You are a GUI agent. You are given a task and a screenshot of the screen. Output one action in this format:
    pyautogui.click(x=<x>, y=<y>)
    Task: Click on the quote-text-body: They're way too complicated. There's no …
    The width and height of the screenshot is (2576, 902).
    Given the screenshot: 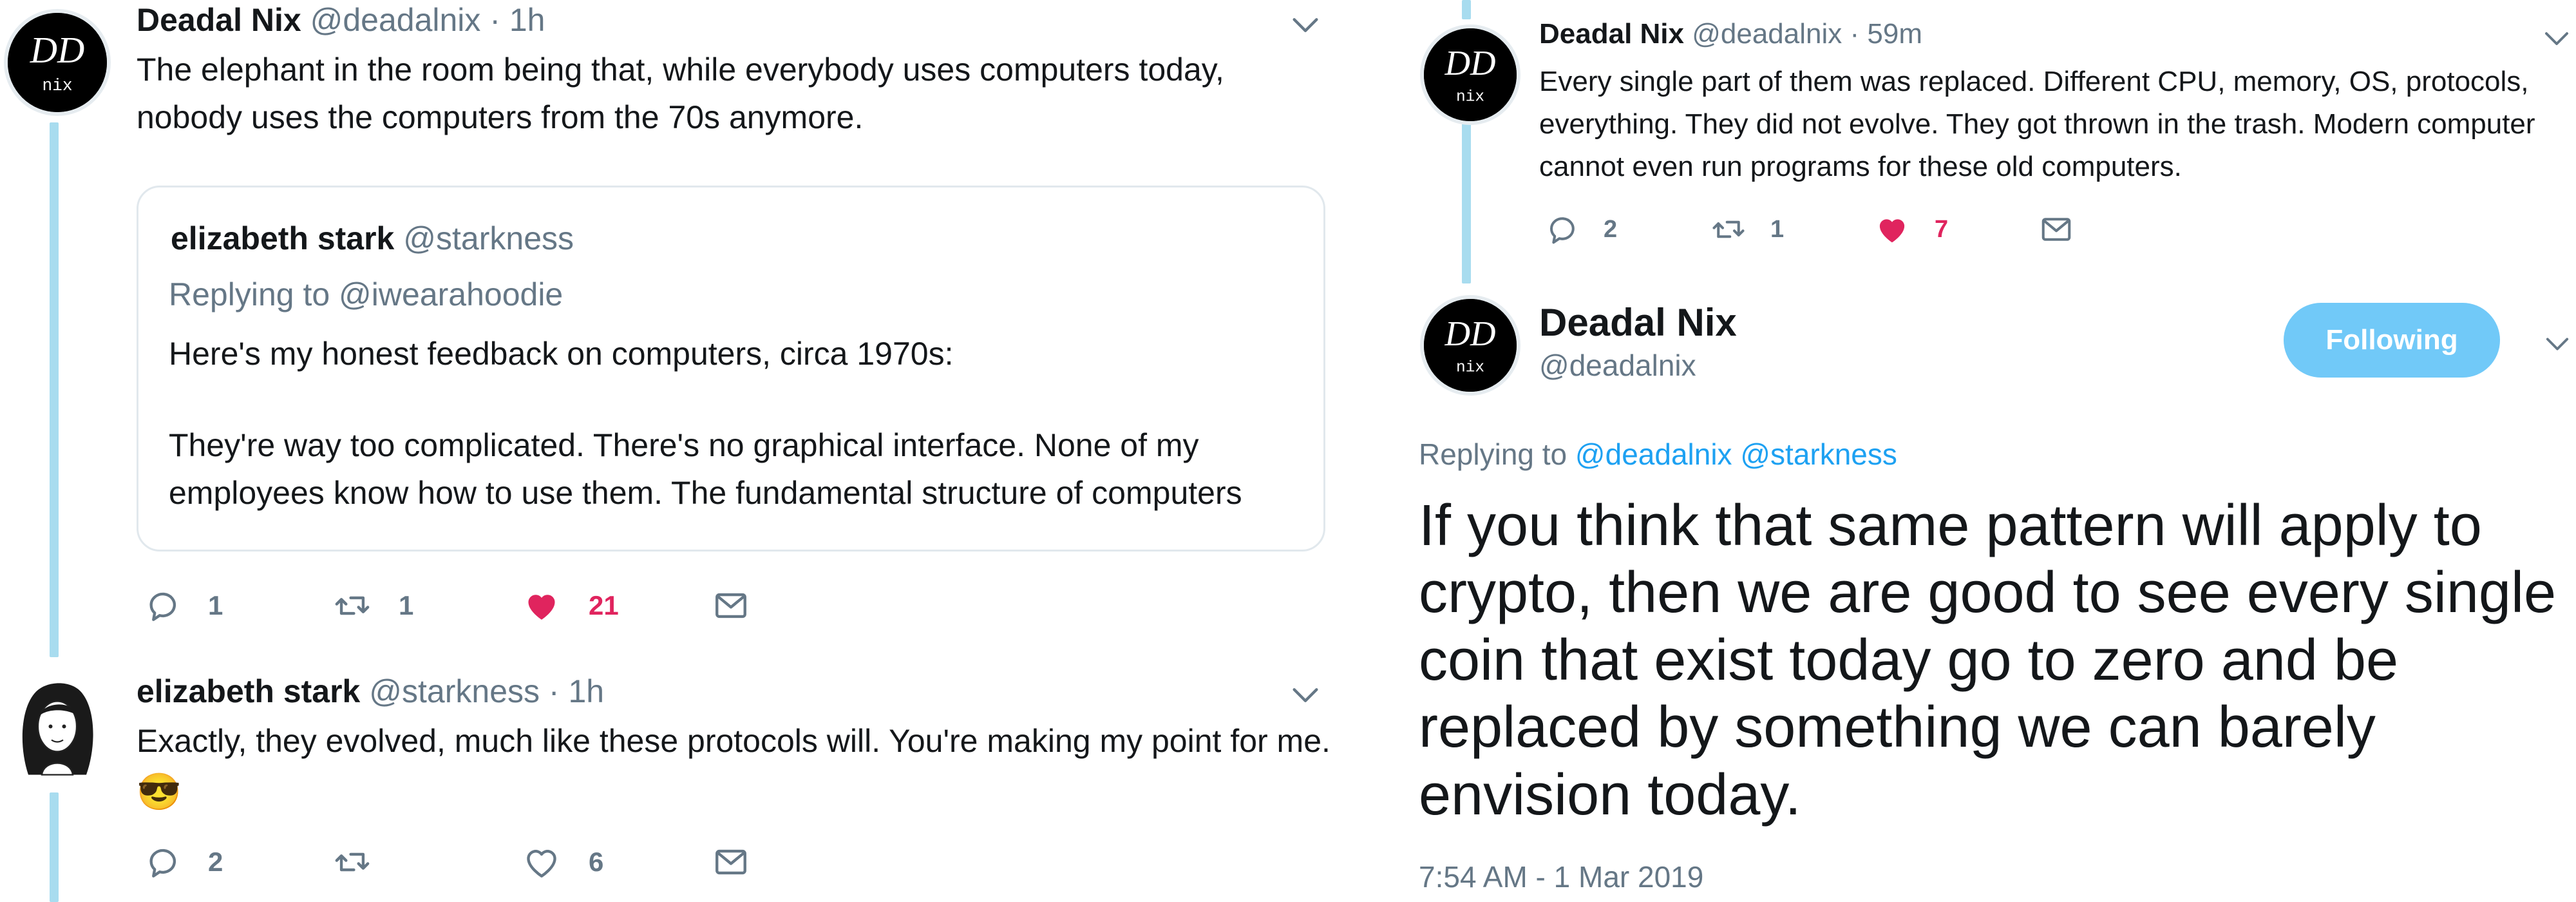 What is the action you would take?
    pyautogui.click(x=706, y=469)
    